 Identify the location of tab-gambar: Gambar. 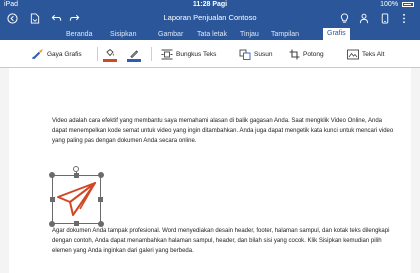
(170, 34).